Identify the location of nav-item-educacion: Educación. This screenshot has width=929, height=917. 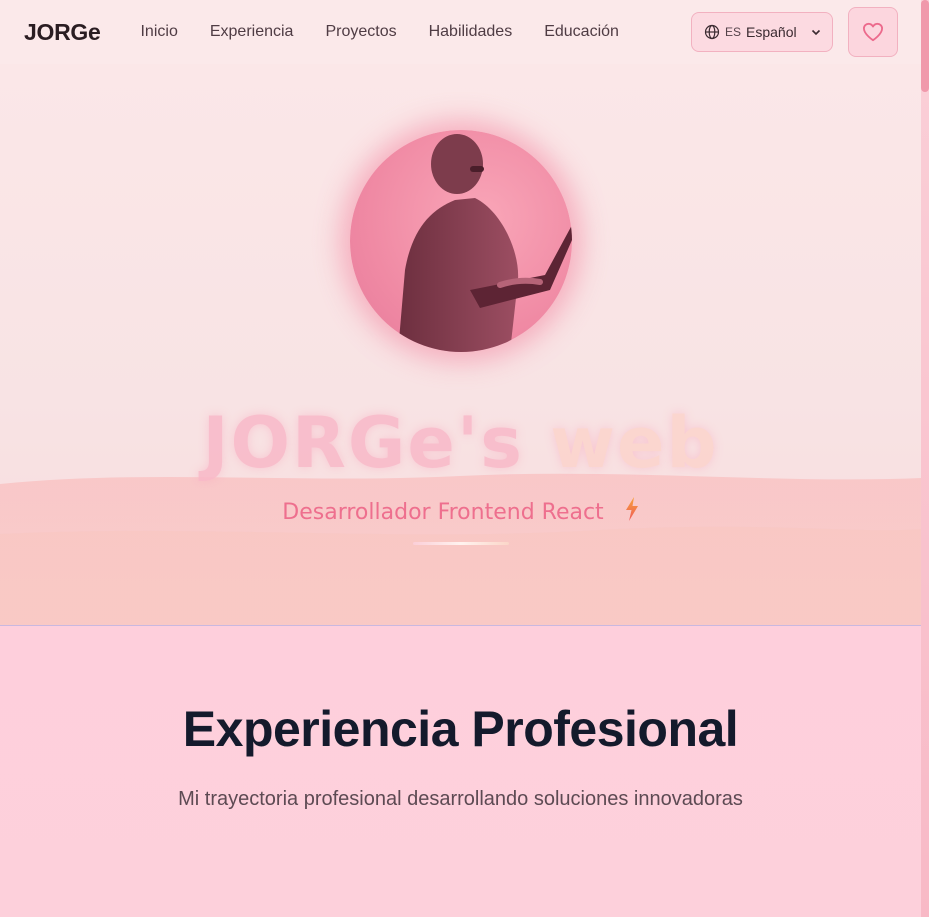
(581, 32).